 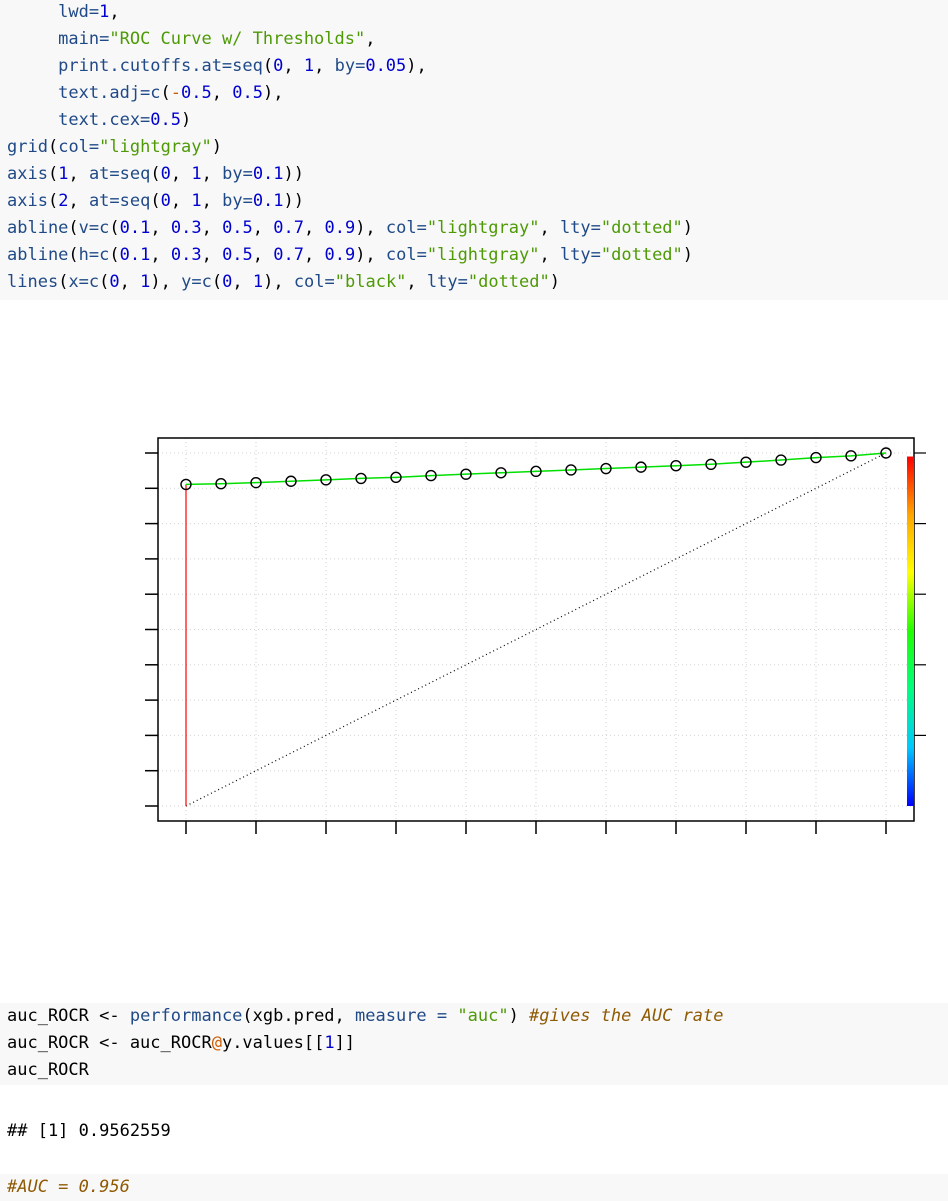 I want to click on code-token: text.cex=, so click(x=79, y=120).